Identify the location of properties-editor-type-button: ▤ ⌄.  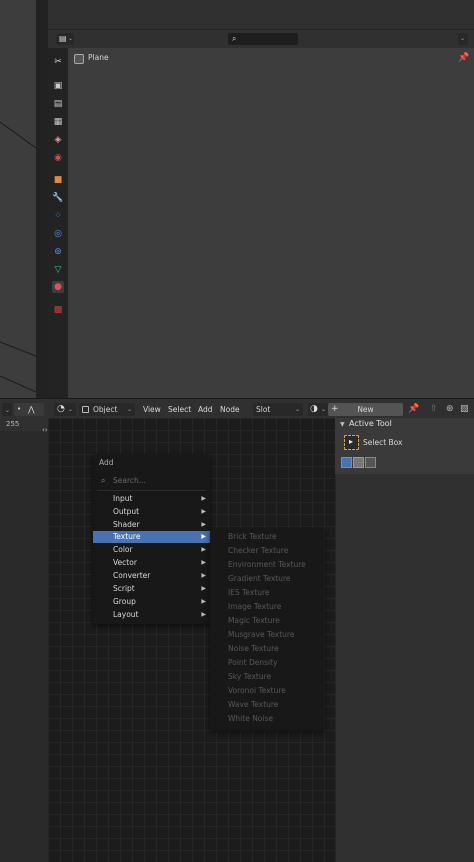
(65, 39).